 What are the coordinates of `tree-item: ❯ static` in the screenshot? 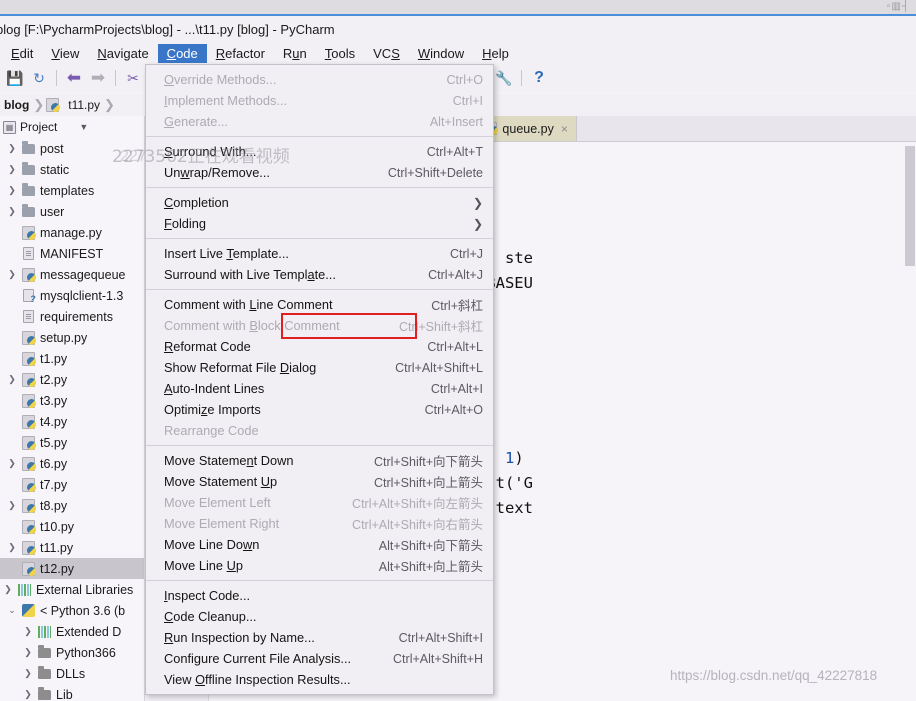 It's located at (72, 169).